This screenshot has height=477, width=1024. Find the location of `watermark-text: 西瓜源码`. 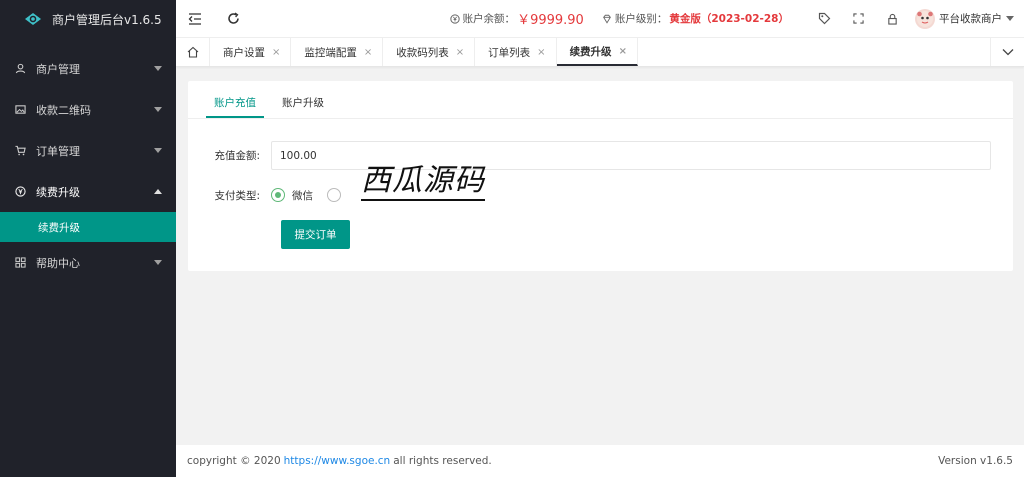

watermark-text: 西瓜源码 is located at coordinates (423, 182).